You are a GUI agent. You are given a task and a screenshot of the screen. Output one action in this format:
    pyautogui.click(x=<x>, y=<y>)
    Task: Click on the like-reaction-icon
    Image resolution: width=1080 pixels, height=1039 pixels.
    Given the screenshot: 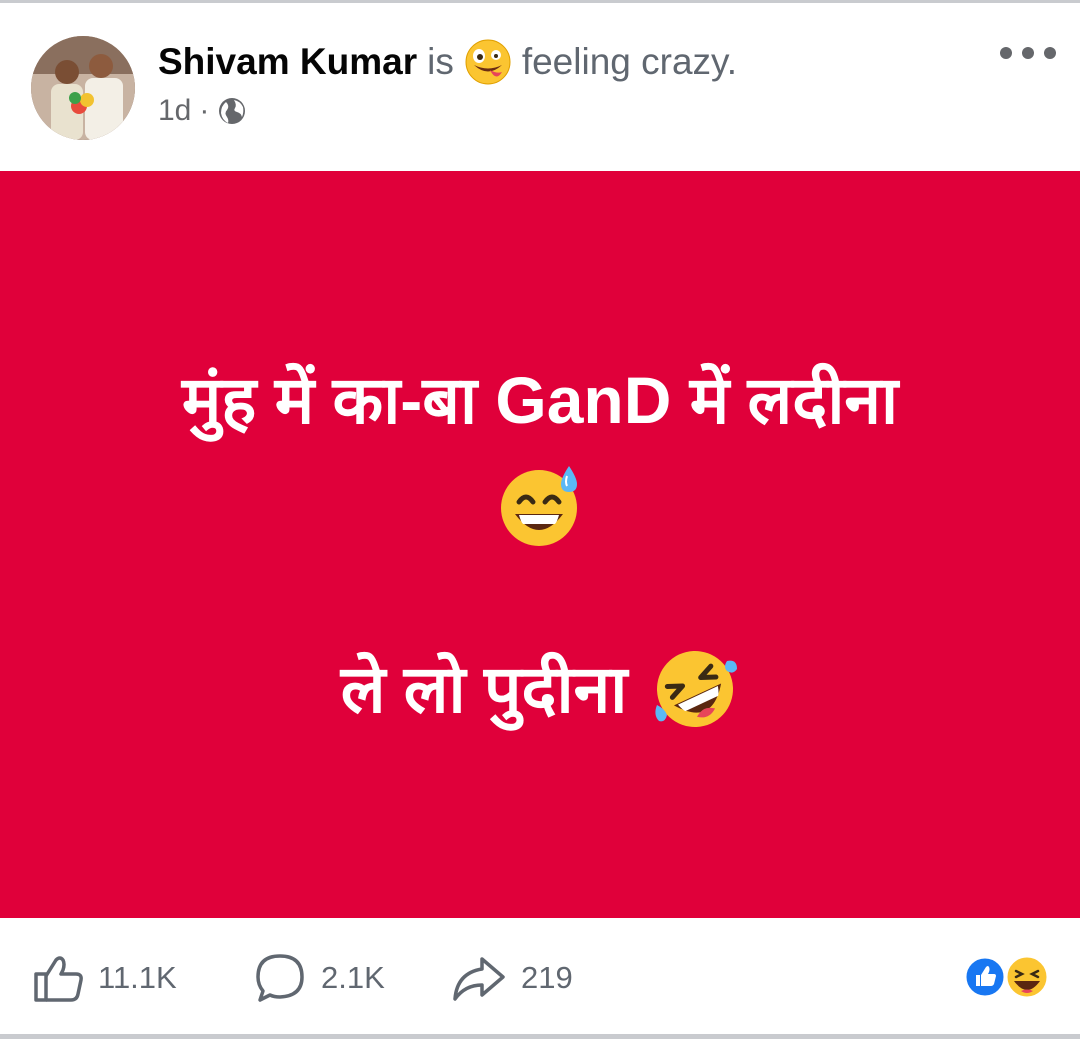 What is the action you would take?
    pyautogui.click(x=985, y=977)
    